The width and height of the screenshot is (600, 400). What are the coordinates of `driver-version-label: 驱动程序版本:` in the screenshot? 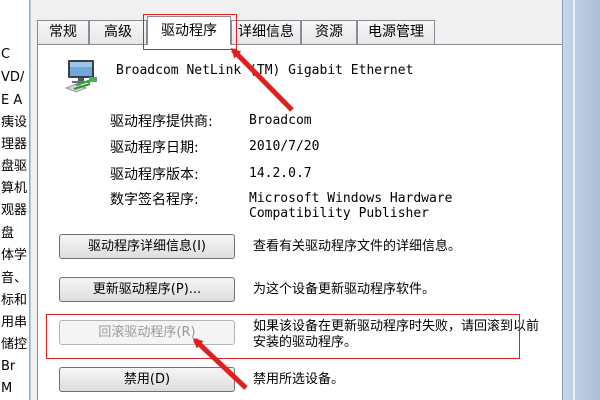 It's located at (154, 175).